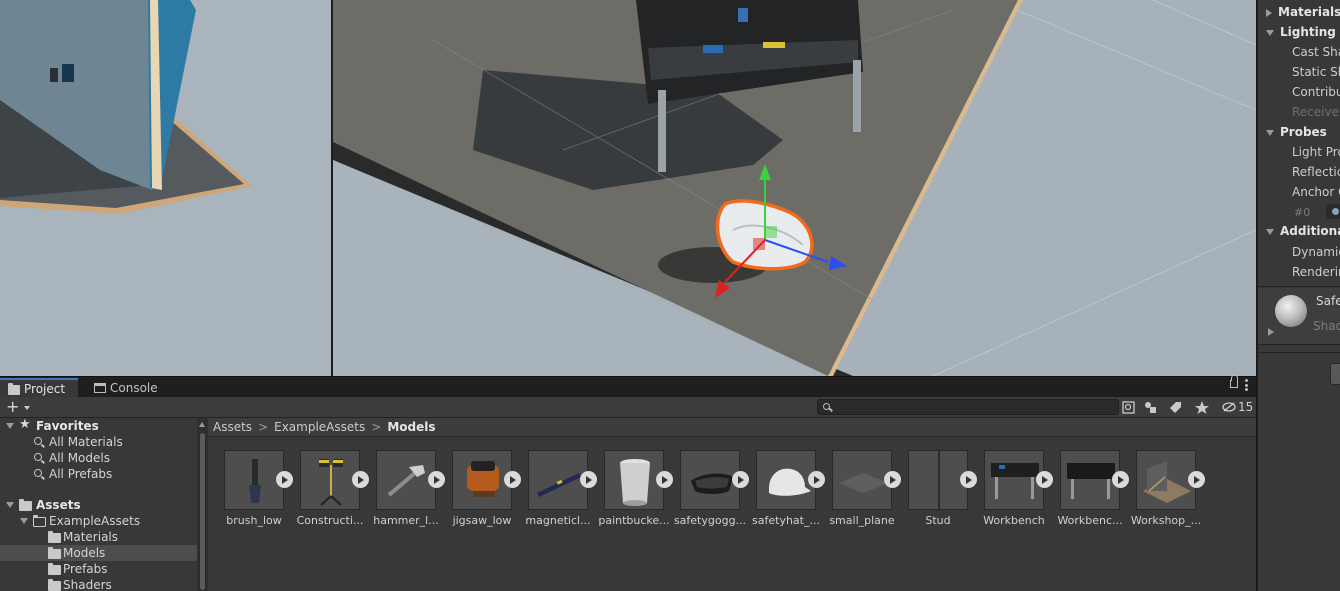 The image size is (1340, 591). I want to click on field-reflection-probes-label: Reflectic, so click(1316, 172).